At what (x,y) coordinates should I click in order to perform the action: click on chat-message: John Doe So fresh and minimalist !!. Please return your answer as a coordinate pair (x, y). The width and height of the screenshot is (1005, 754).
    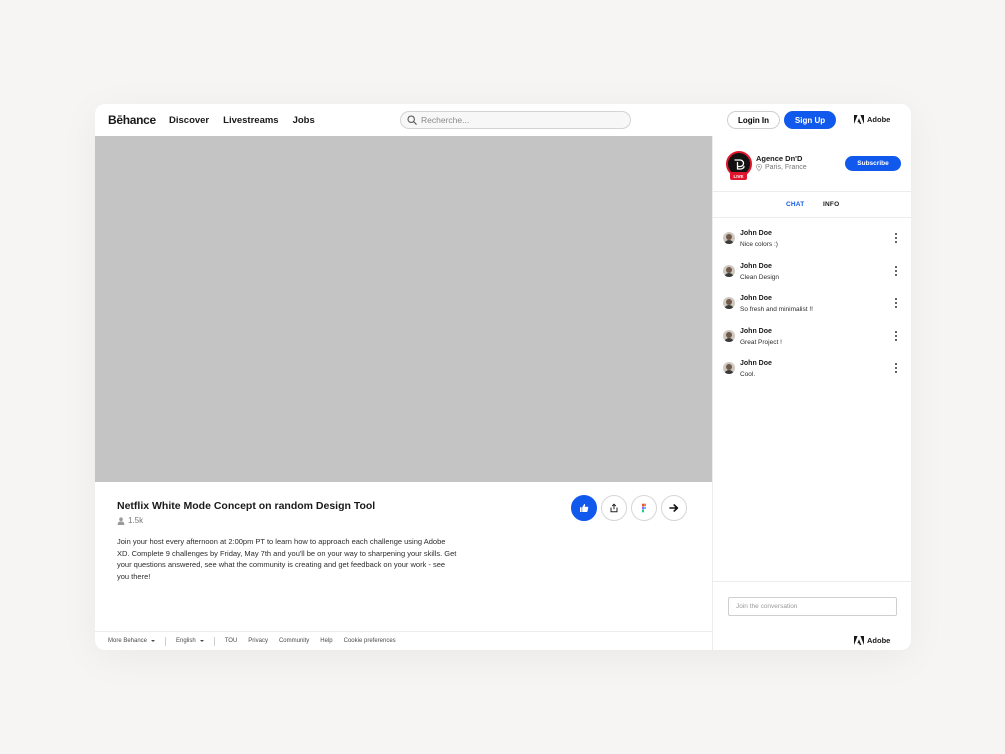
    Looking at the image, I should click on (815, 311).